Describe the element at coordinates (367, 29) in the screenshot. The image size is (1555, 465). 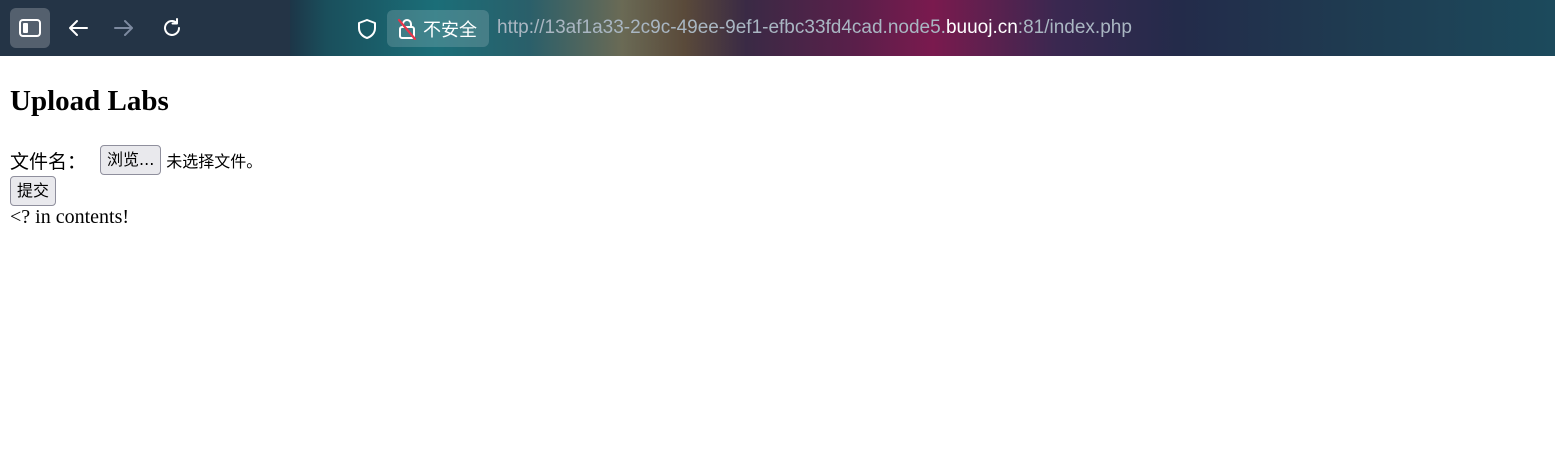
I see `tracking-protection-shield-icon` at that location.